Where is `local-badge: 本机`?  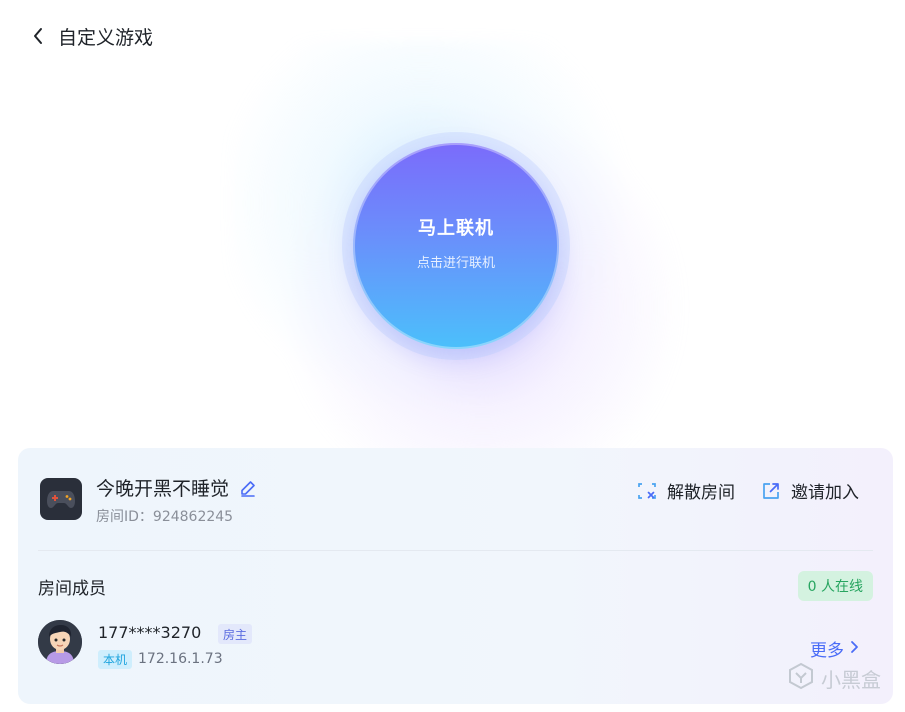 local-badge: 本机 is located at coordinates (115, 659).